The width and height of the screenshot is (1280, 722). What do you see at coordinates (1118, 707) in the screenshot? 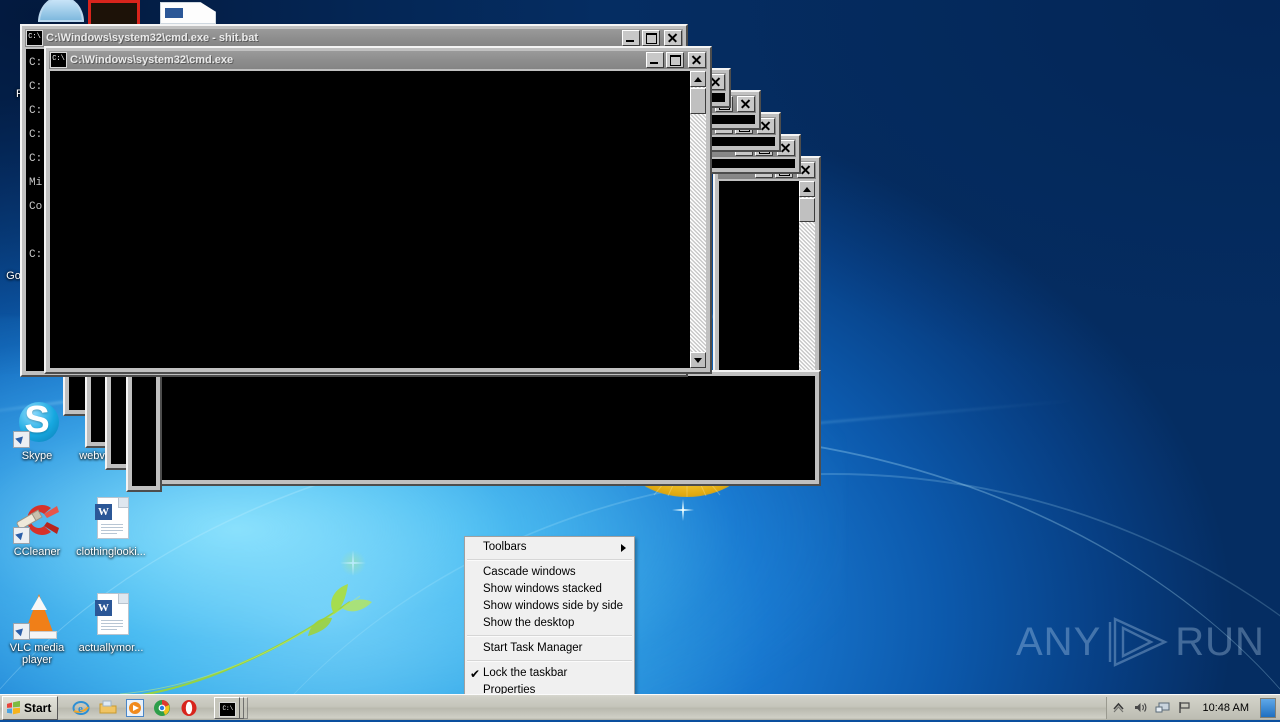
I see `chevron-up-icon` at bounding box center [1118, 707].